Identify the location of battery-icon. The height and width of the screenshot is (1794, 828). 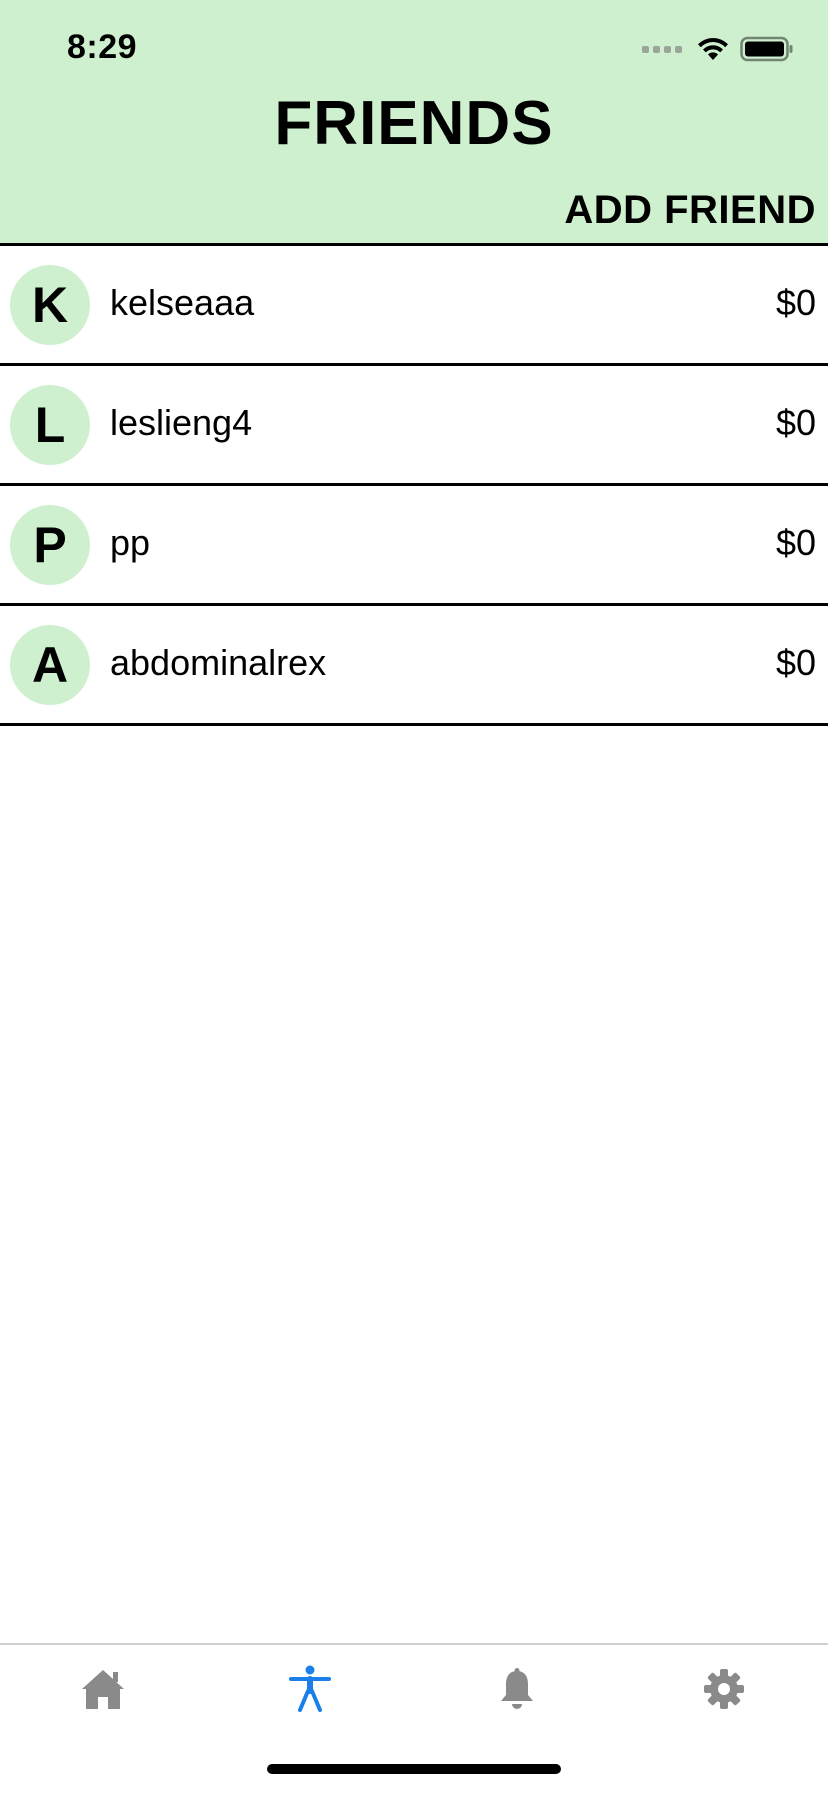
(766, 49).